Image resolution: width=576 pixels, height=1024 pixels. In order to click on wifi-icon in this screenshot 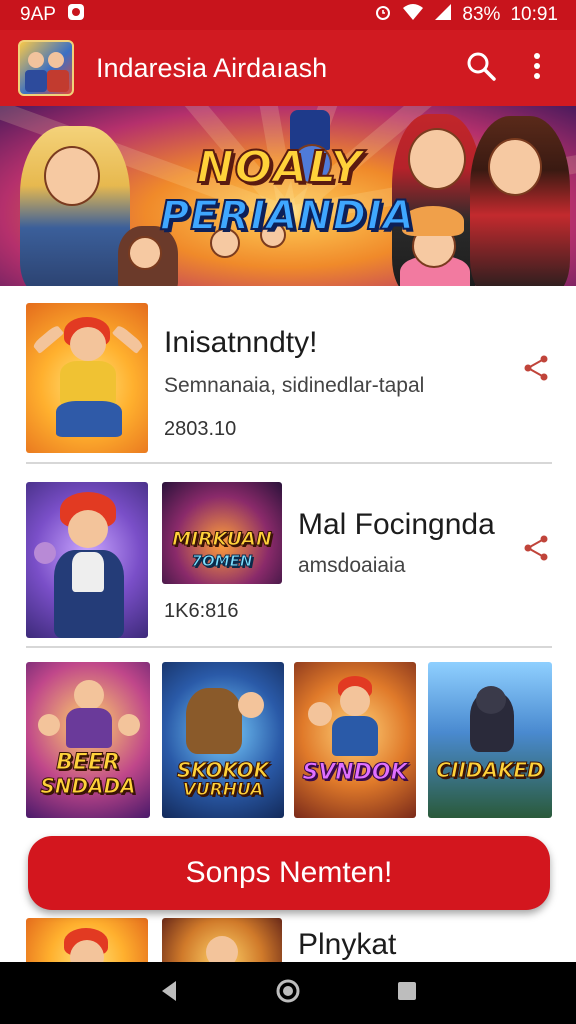, I will do `click(413, 15)`.